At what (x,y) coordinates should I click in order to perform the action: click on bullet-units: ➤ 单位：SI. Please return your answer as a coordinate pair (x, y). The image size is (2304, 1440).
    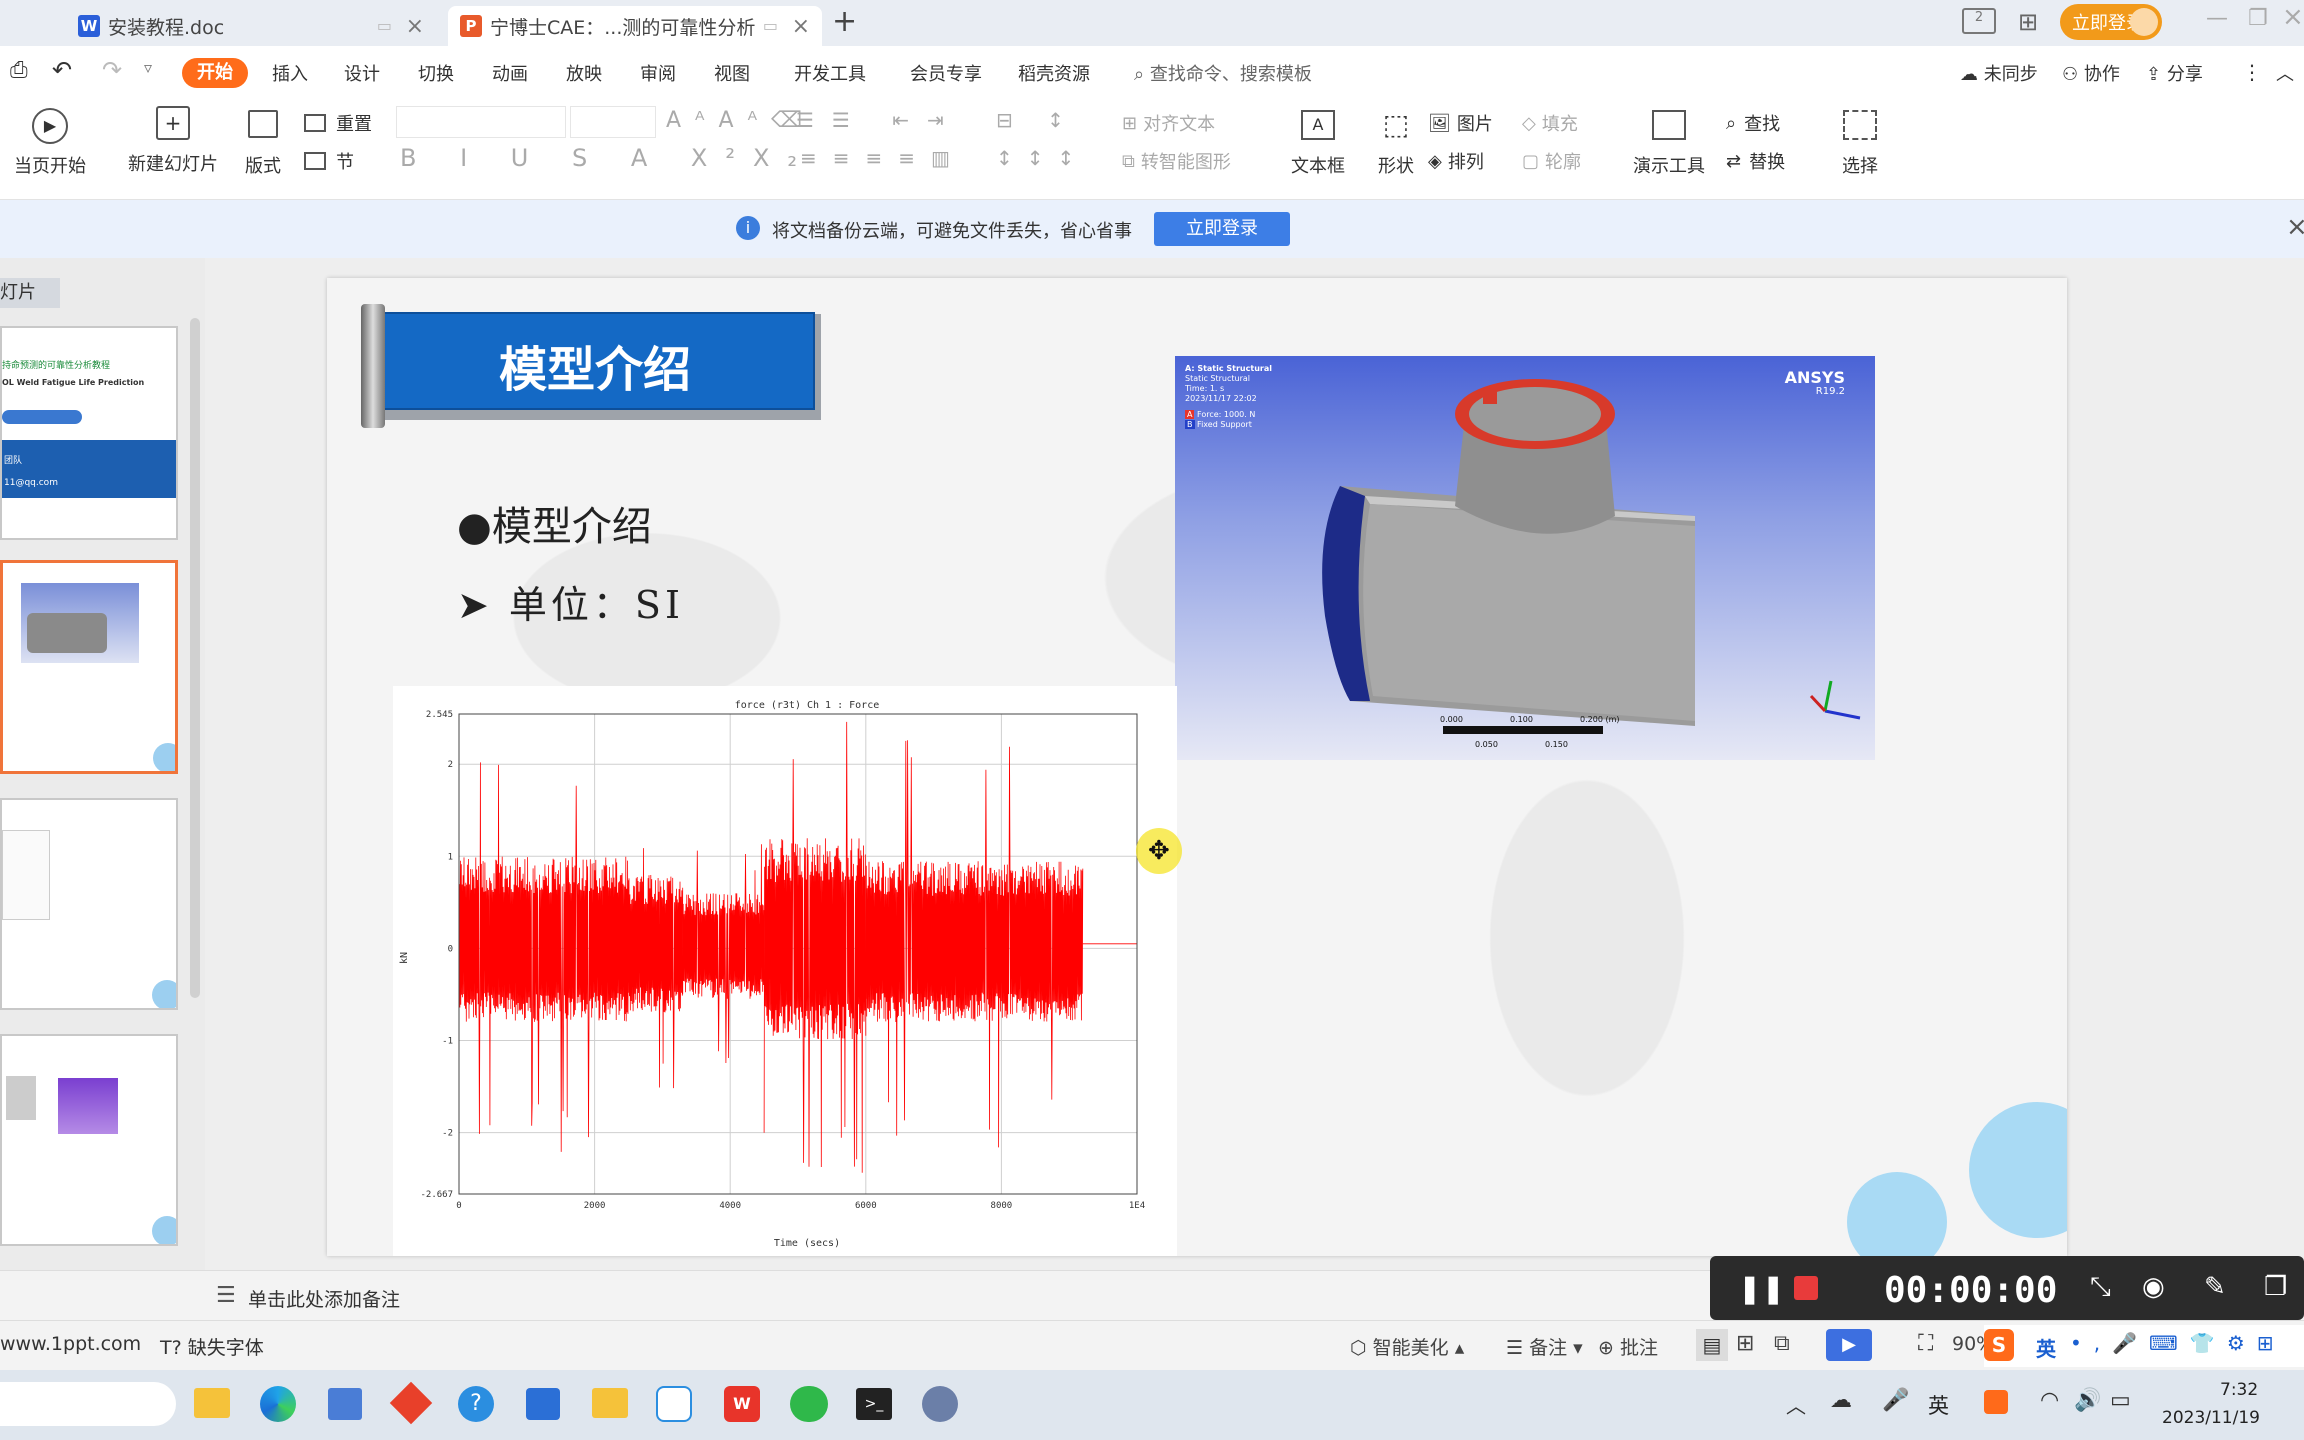
    Looking at the image, I should click on (570, 601).